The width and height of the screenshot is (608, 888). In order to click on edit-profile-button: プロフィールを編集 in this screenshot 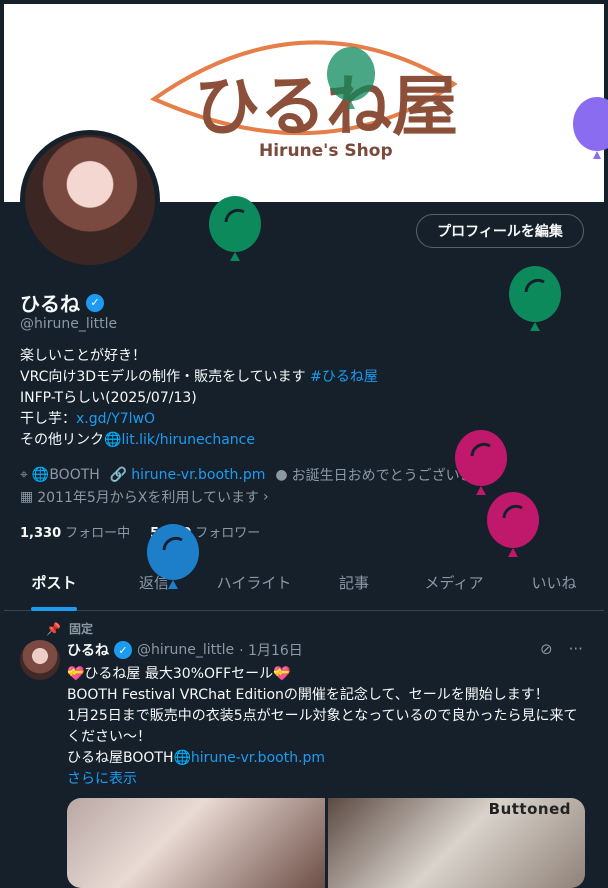, I will do `click(500, 231)`.